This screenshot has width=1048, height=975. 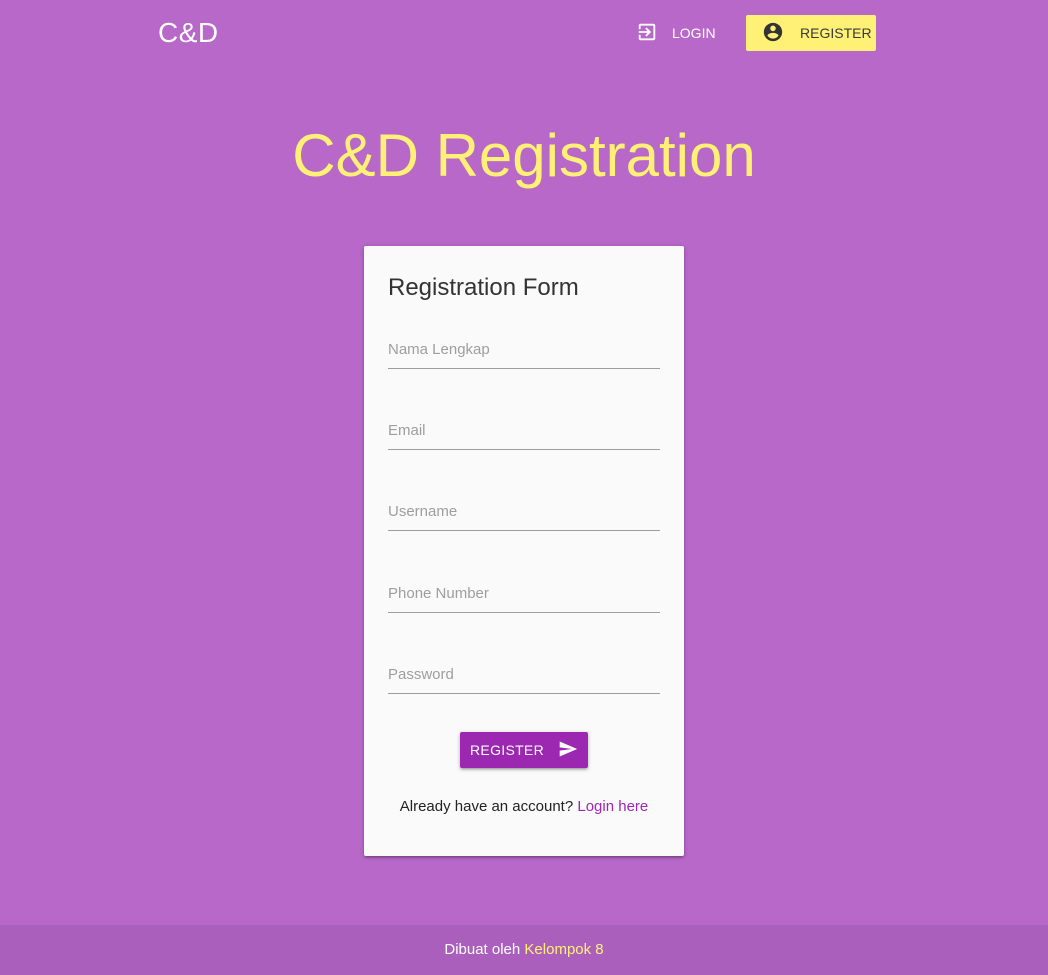 I want to click on phone-number-input, so click(x=524, y=590).